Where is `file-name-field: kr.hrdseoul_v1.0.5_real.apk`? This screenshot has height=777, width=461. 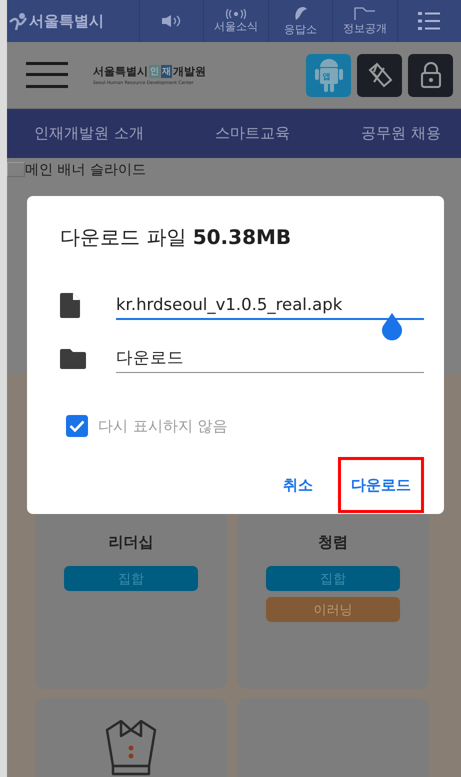
file-name-field: kr.hrdseoul_v1.0.5_real.apk is located at coordinates (270, 305).